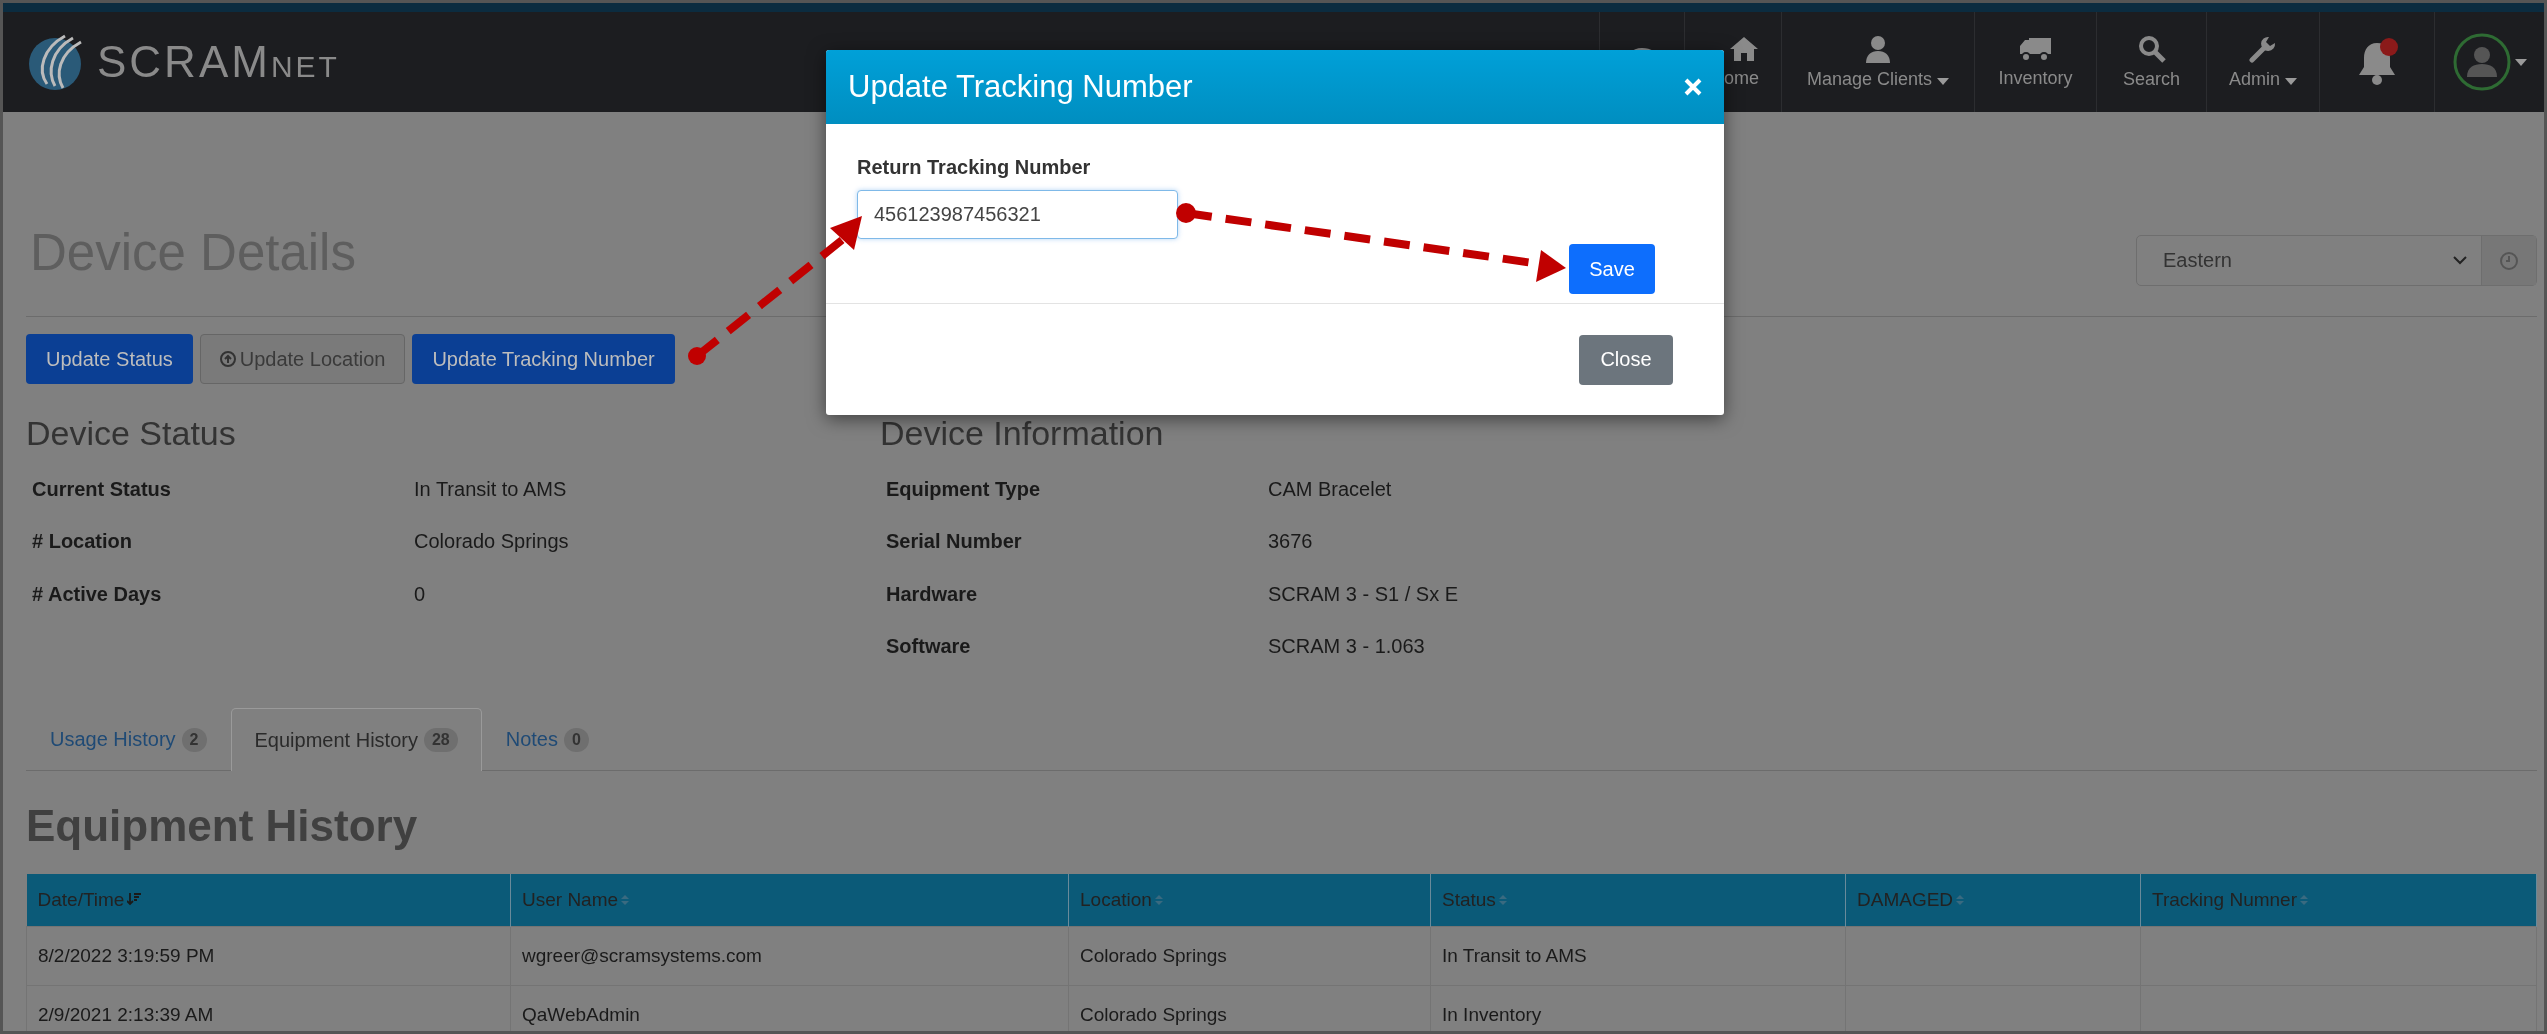 The width and height of the screenshot is (2547, 1034). Describe the element at coordinates (581, 1014) in the screenshot. I see `table-cell: QaWebAdmin` at that location.